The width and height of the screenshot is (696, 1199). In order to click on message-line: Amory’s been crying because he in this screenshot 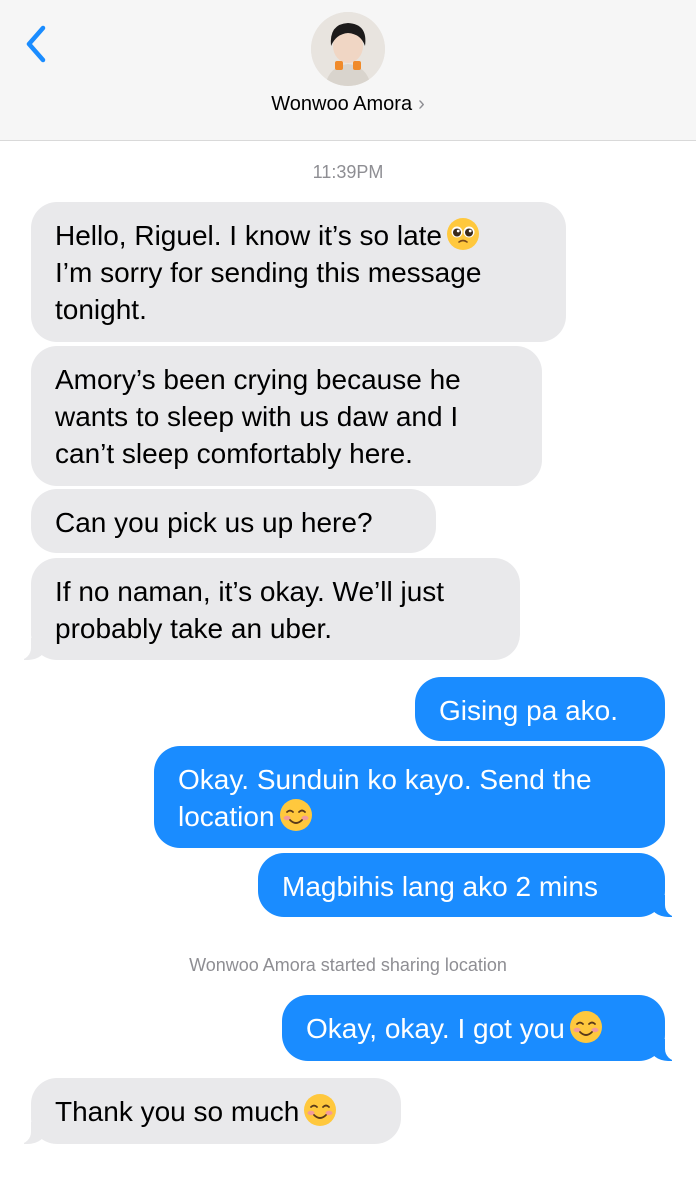, I will do `click(258, 379)`.